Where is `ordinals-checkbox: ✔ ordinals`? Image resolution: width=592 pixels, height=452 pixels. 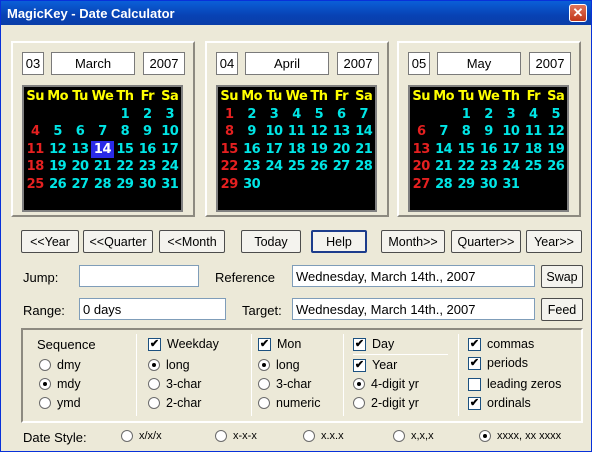
ordinals-checkbox: ✔ ordinals is located at coordinates (499, 403).